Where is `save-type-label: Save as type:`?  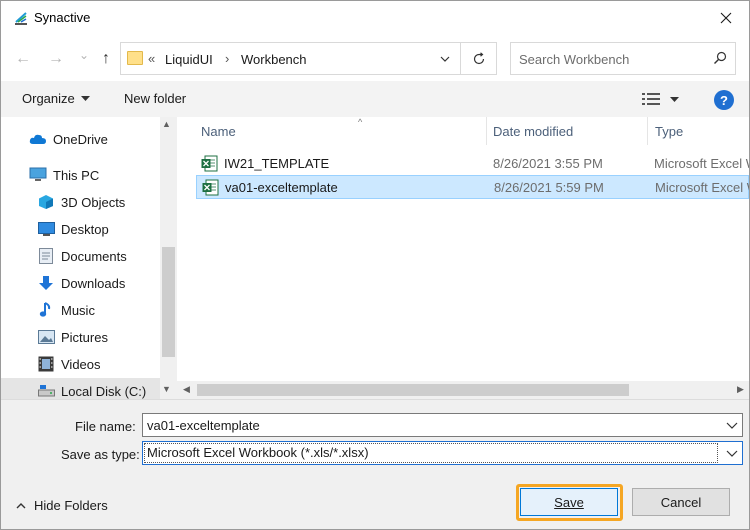 save-type-label: Save as type: is located at coordinates (100, 454).